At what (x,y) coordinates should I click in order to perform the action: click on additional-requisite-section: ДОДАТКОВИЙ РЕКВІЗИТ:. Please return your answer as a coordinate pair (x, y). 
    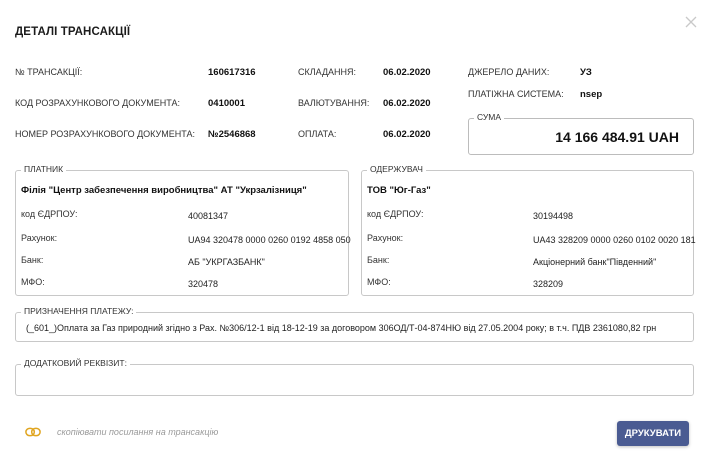
    Looking at the image, I should click on (354, 377).